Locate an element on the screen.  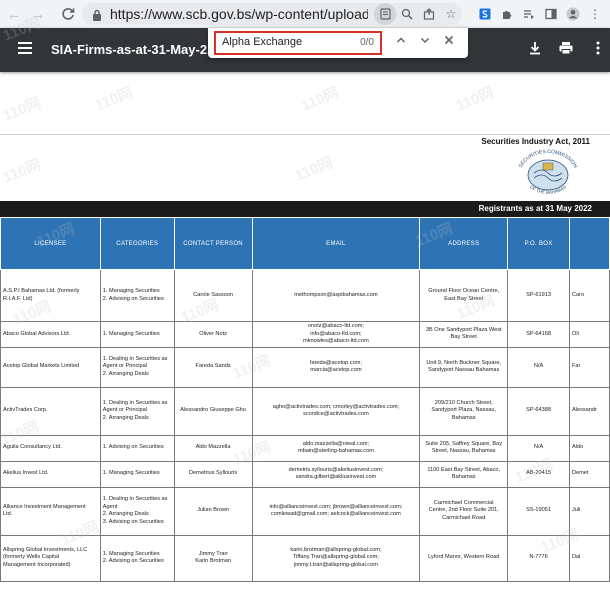
licensee-cell: Akelius Invest Ltd. is located at coordinates (50, 474).